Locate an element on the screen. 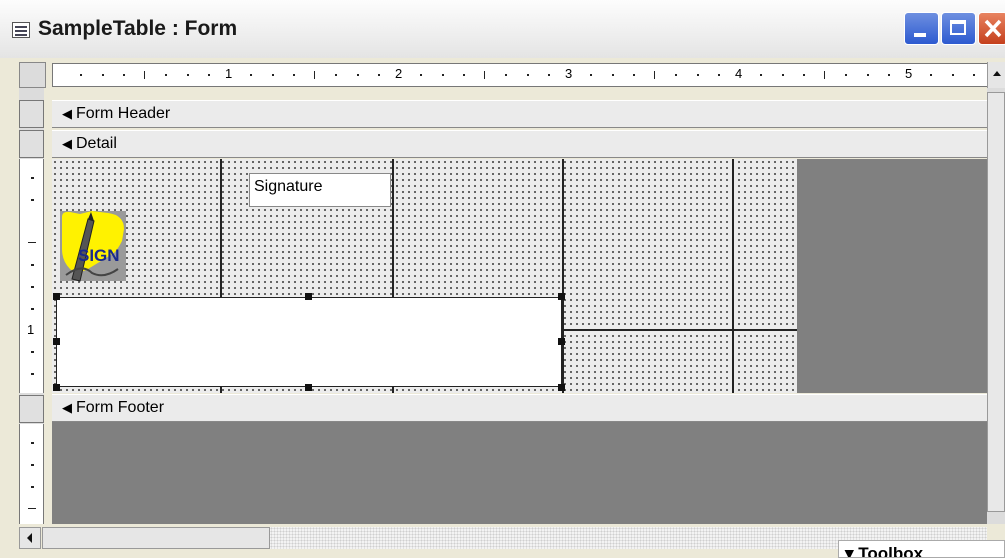  arrow-up-icon is located at coordinates (997, 73).